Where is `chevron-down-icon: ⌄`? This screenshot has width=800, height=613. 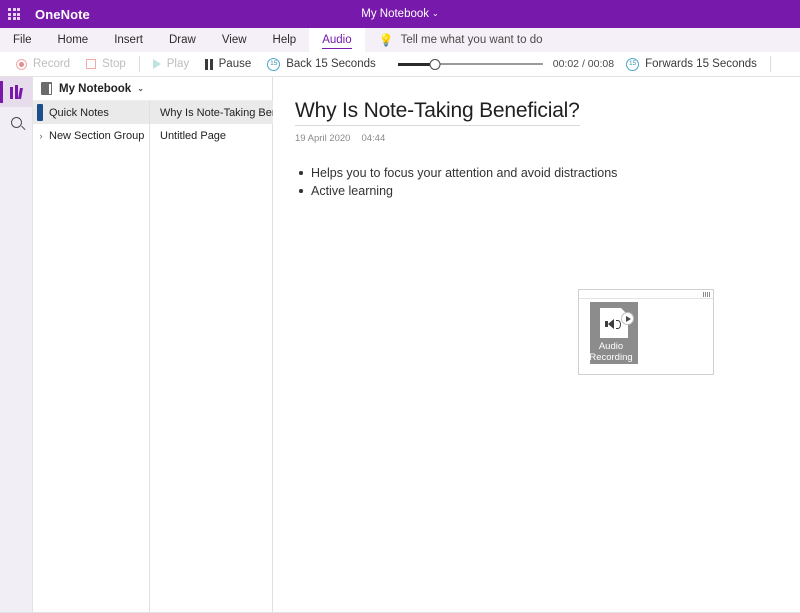
chevron-down-icon: ⌄ is located at coordinates (435, 13).